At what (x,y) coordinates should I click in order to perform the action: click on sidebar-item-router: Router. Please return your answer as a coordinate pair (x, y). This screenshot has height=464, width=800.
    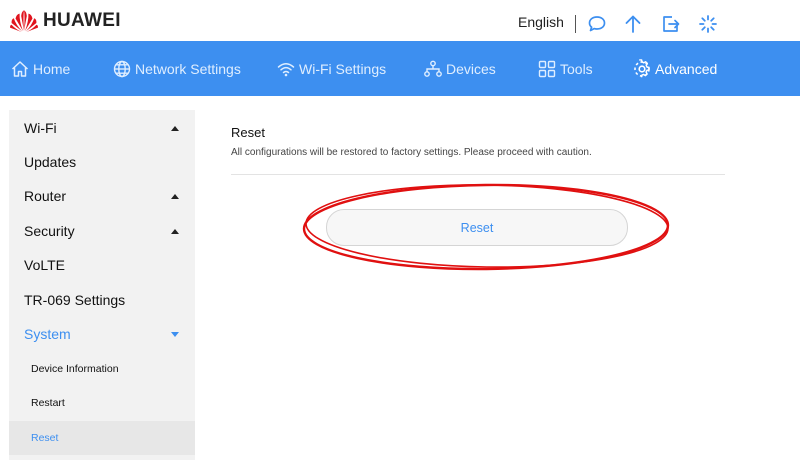
    Looking at the image, I should click on (102, 196).